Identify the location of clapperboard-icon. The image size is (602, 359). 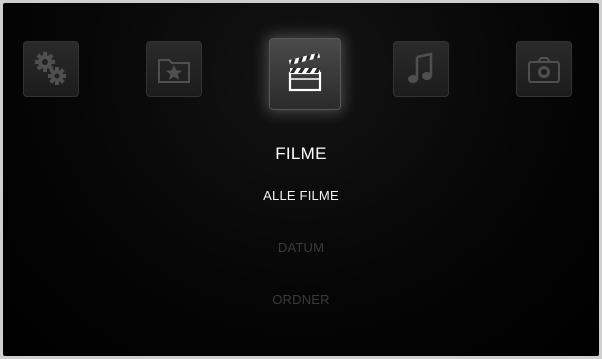
(305, 72).